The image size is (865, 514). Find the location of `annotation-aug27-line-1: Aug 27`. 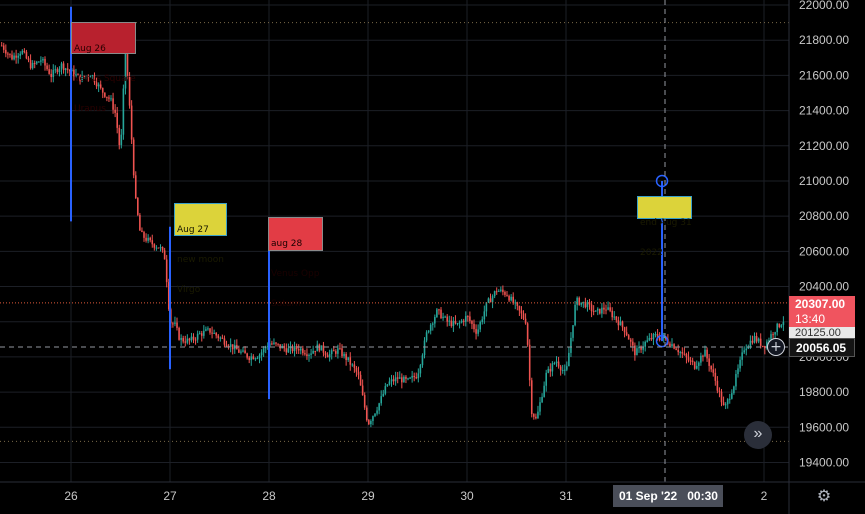

annotation-aug27-line-1: Aug 27 is located at coordinates (193, 230).